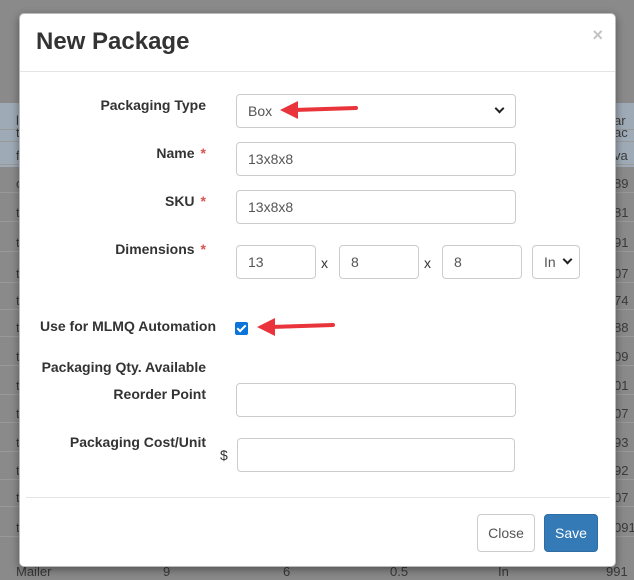 This screenshot has width=634, height=580. Describe the element at coordinates (143, 201) in the screenshot. I see `sku-label: SKU *` at that location.